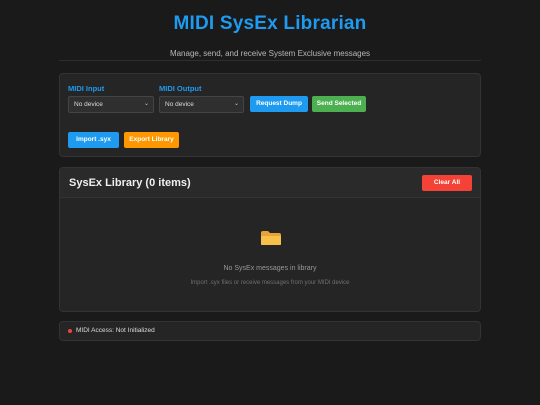 The image size is (540, 405). What do you see at coordinates (111, 104) in the screenshot?
I see `midi-input-select: No device ⌄` at bounding box center [111, 104].